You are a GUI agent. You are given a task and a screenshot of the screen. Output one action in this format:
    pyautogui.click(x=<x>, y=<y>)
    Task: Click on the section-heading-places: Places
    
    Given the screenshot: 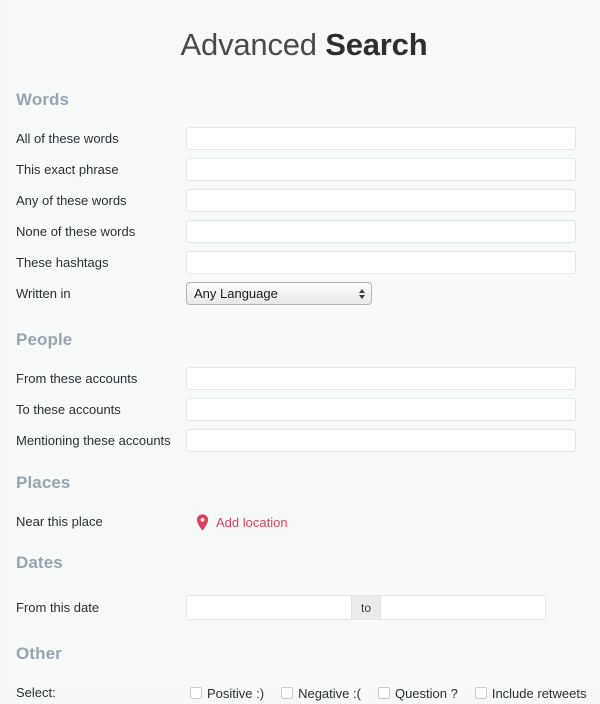 What is the action you would take?
    pyautogui.click(x=43, y=482)
    